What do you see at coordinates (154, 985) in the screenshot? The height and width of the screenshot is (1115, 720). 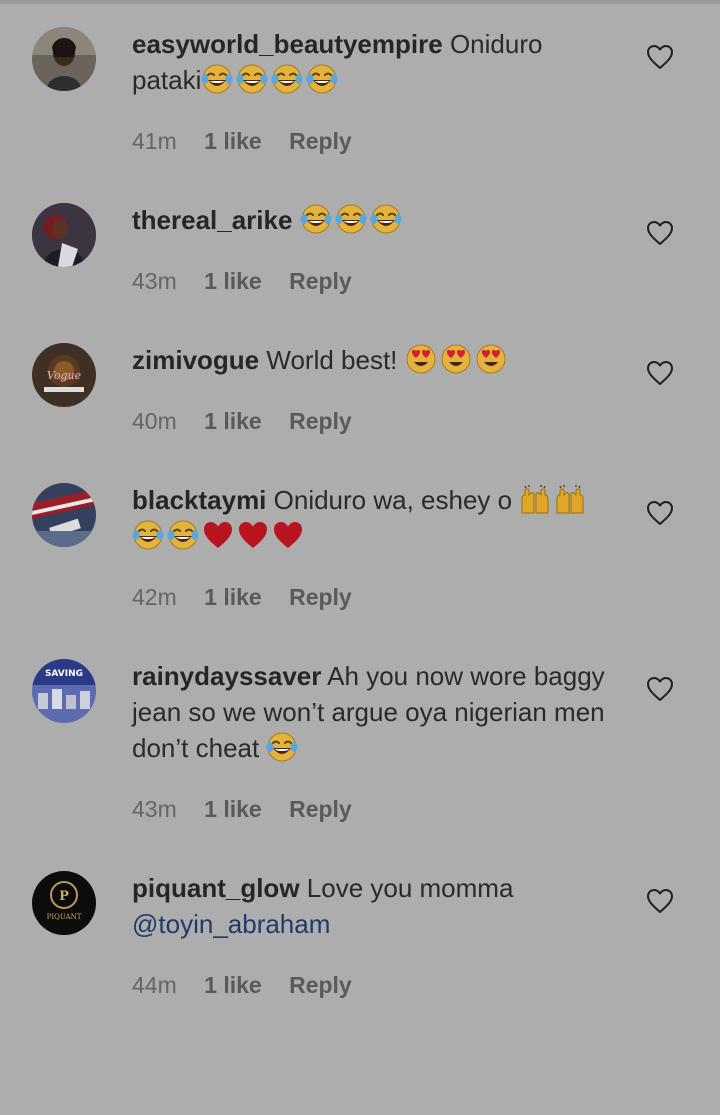 I see `comment-time: 44m` at bounding box center [154, 985].